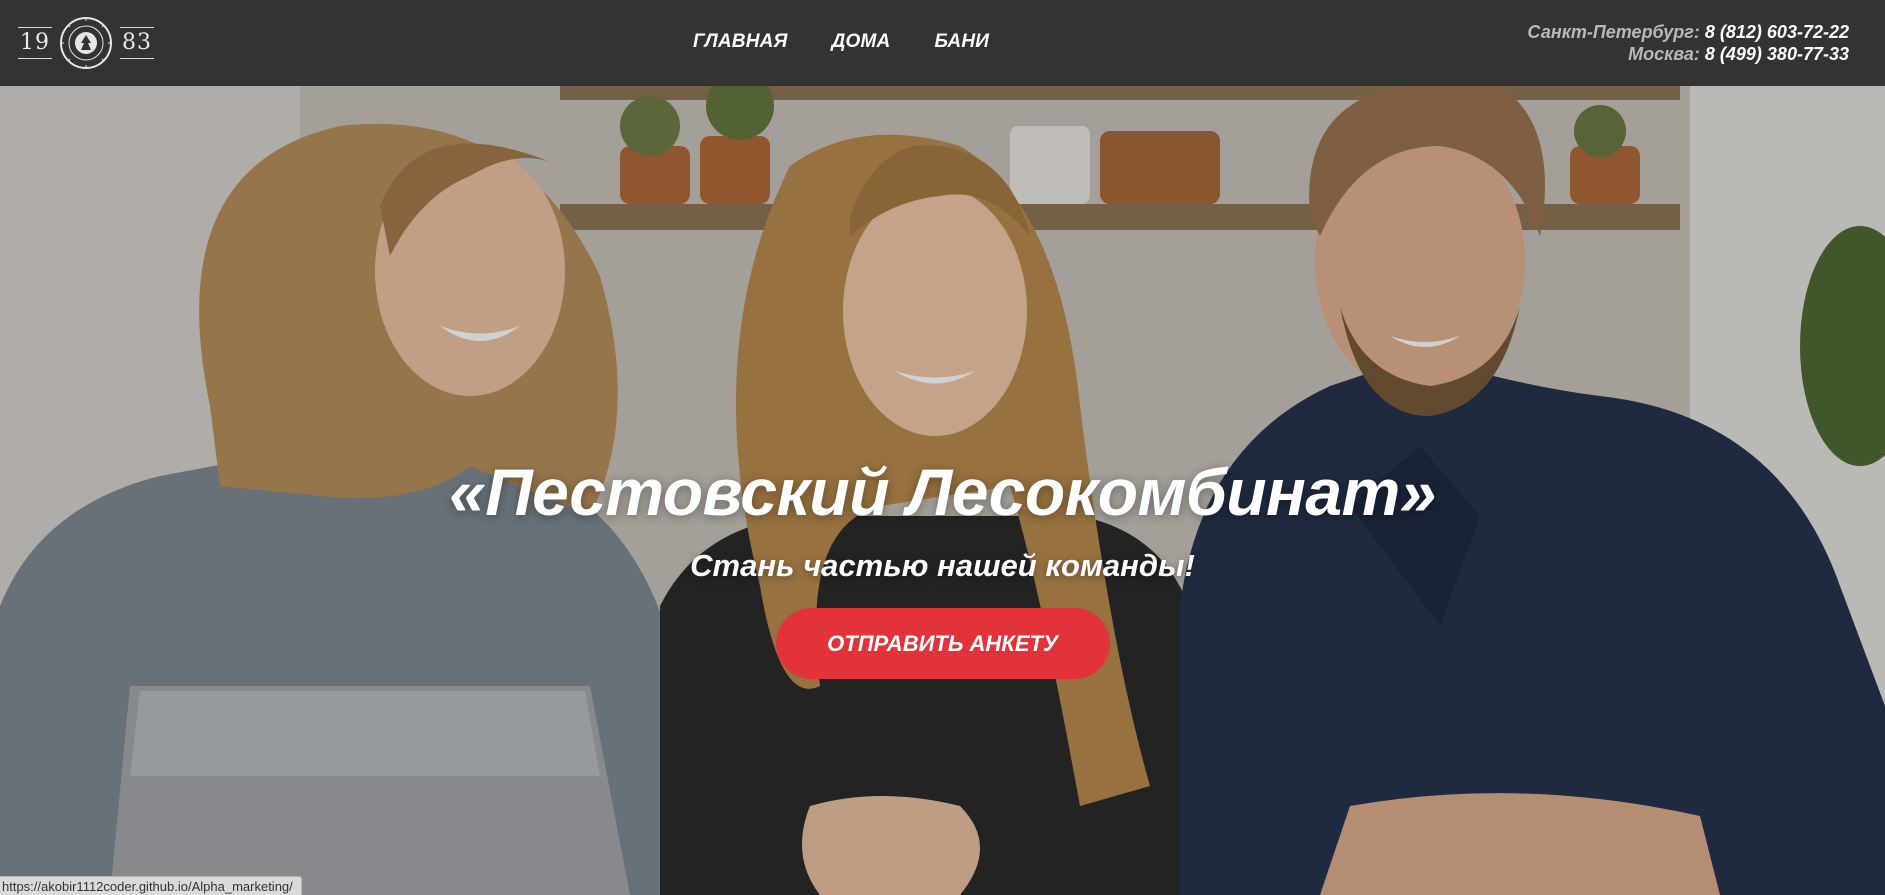 Image resolution: width=1885 pixels, height=895 pixels. Describe the element at coordinates (861, 42) in the screenshot. I see `nav-item-houses: ДОМА` at that location.